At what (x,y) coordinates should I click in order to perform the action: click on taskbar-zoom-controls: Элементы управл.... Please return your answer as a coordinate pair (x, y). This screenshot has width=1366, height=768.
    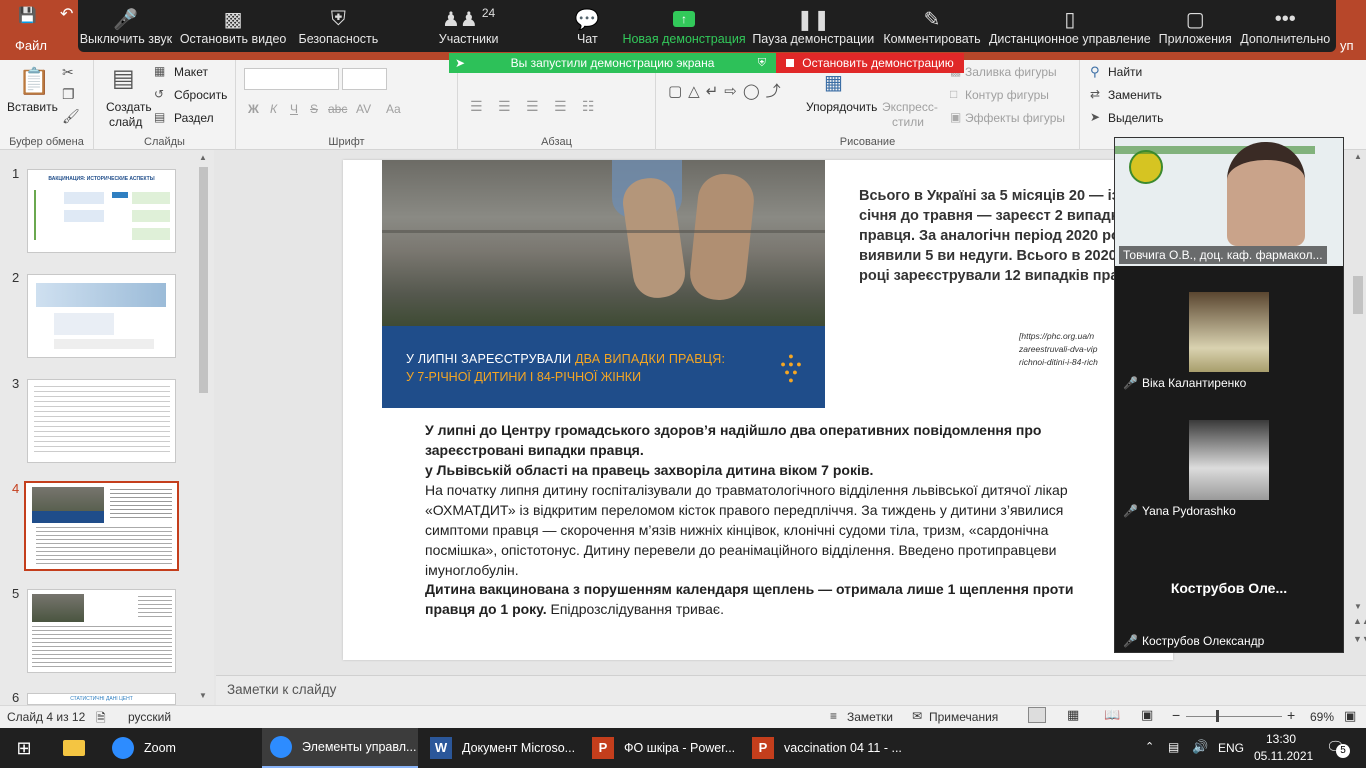
    Looking at the image, I should click on (340, 748).